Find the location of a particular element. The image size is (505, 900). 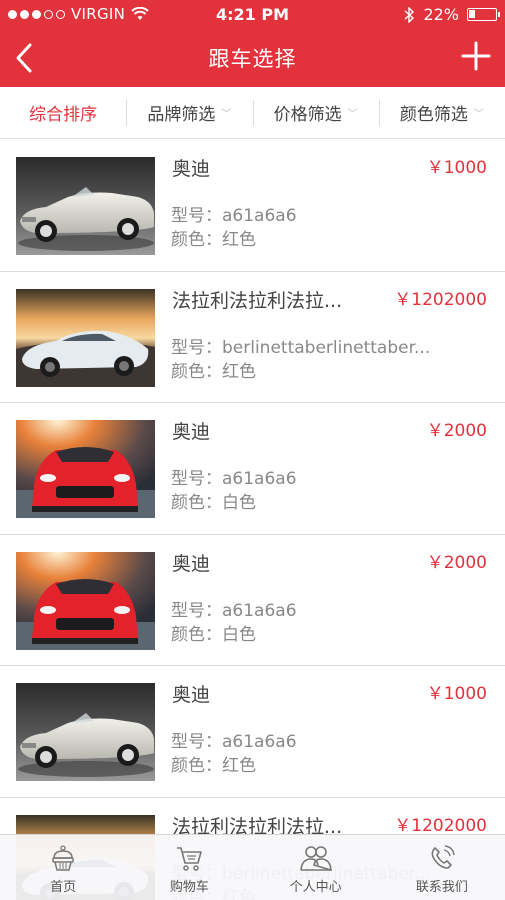

filter-label: 品牌筛选 is located at coordinates (181, 115).